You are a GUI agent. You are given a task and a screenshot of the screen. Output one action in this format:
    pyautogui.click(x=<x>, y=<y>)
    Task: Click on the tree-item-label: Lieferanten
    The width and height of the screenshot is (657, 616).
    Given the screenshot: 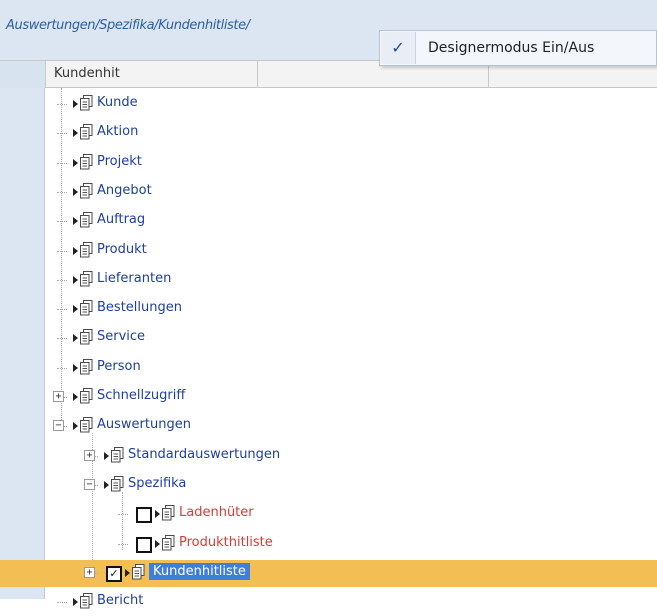 What is the action you would take?
    pyautogui.click(x=134, y=278)
    